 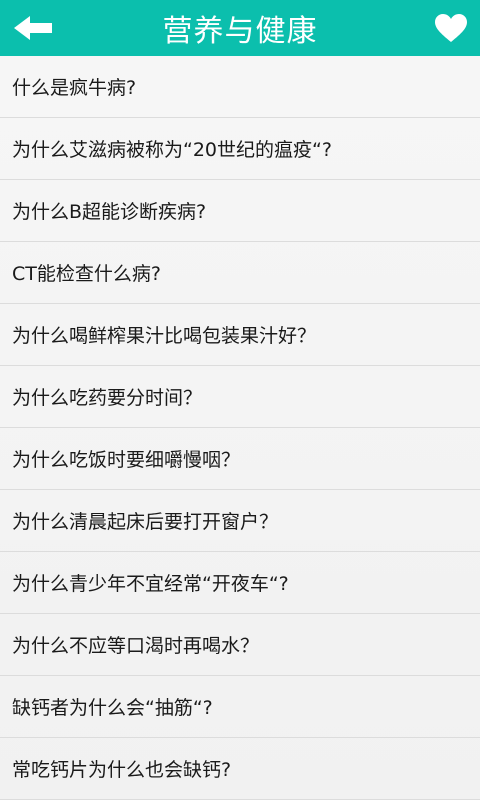 I want to click on list-item-label: 常吃钙片为什么也会缺钙?, so click(x=122, y=770).